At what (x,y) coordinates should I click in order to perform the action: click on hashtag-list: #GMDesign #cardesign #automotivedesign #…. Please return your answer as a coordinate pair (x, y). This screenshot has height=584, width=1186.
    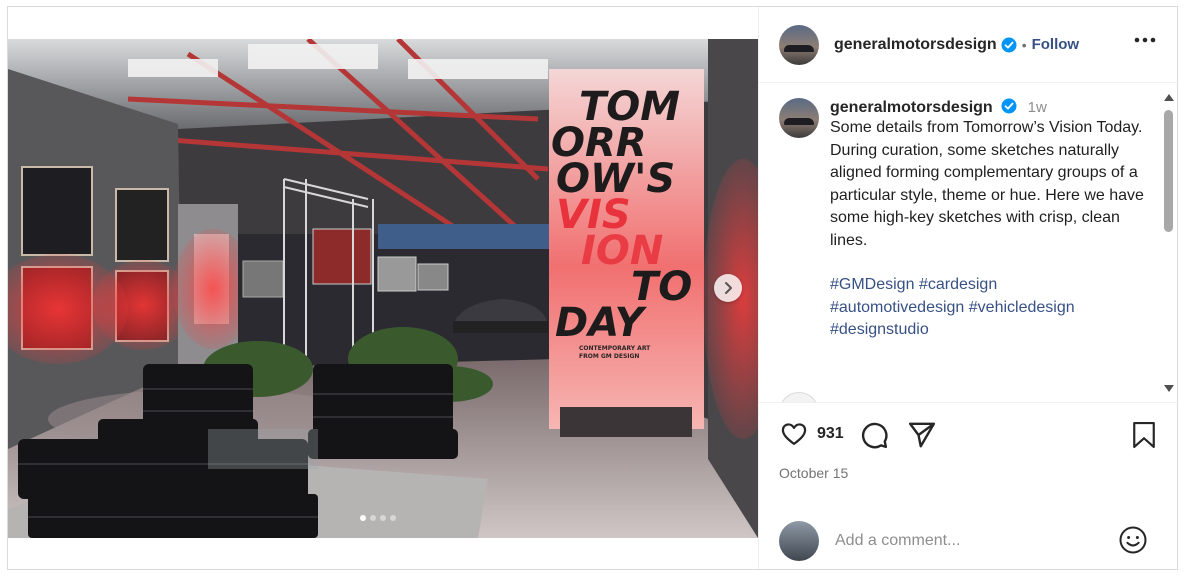
    Looking at the image, I should click on (994, 308).